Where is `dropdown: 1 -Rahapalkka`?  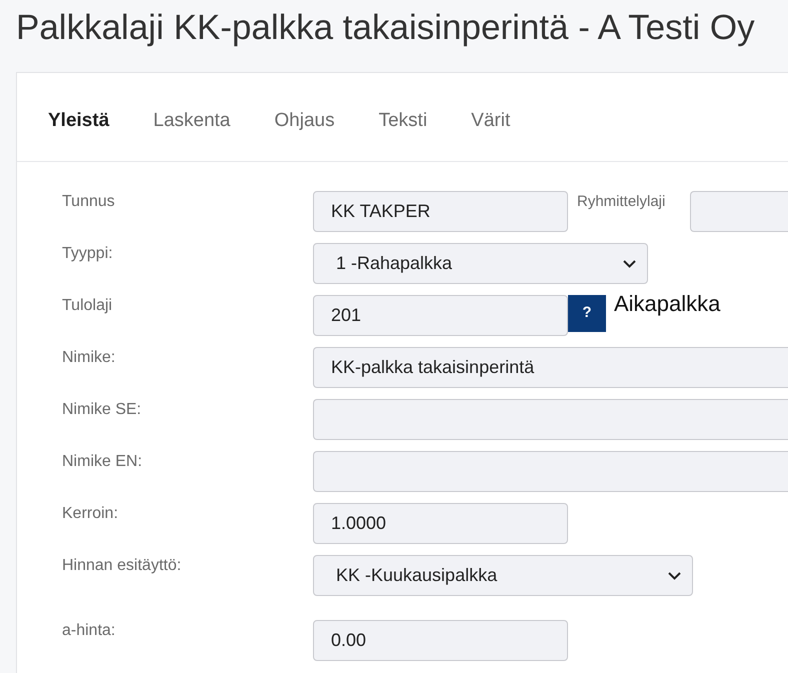
dropdown: 1 -Rahapalkka is located at coordinates (480, 263).